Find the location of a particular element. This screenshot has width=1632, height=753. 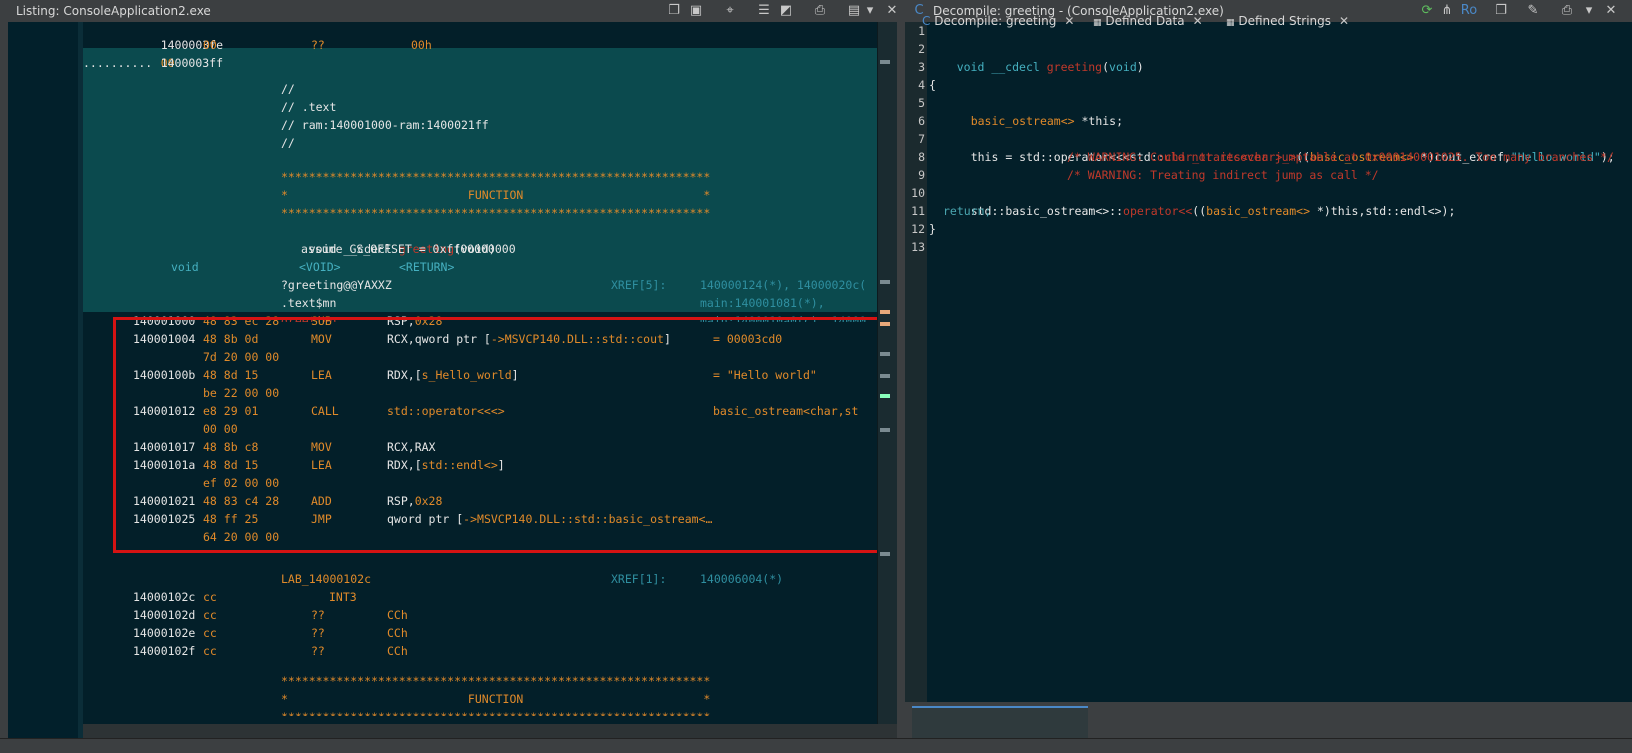

address: 14000102d is located at coordinates (164, 615).